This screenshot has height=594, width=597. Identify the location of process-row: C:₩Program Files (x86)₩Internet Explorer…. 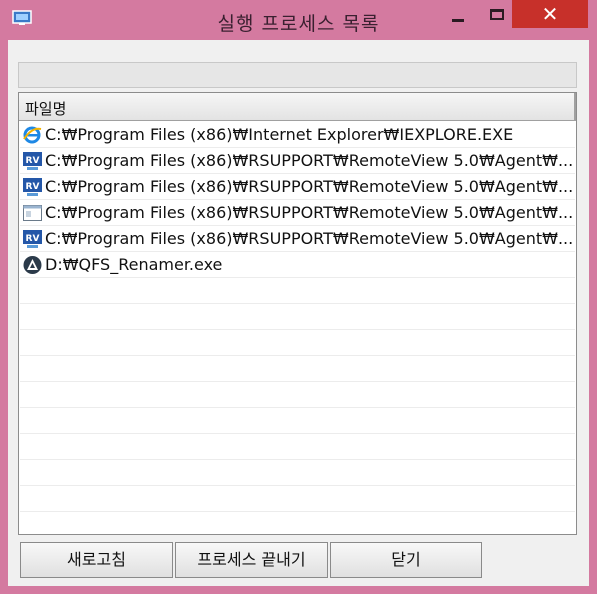
(297, 135).